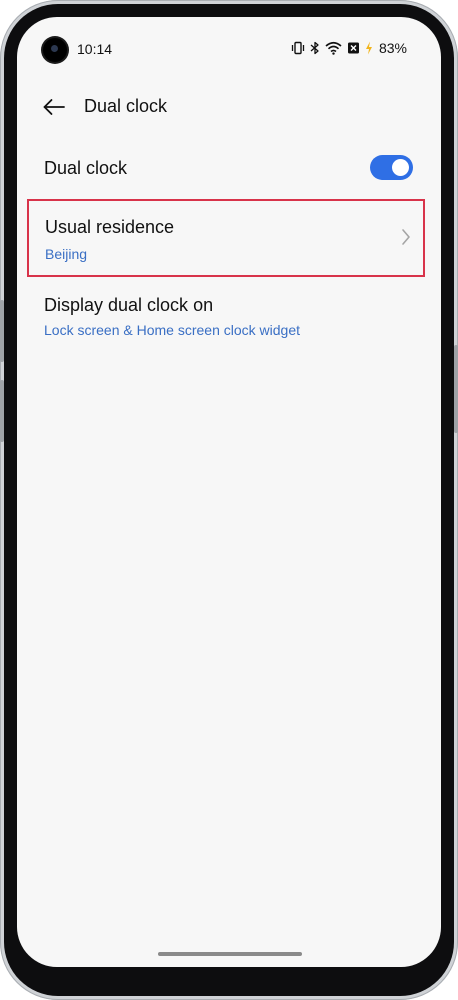  What do you see at coordinates (456, 389) in the screenshot?
I see `power-button` at bounding box center [456, 389].